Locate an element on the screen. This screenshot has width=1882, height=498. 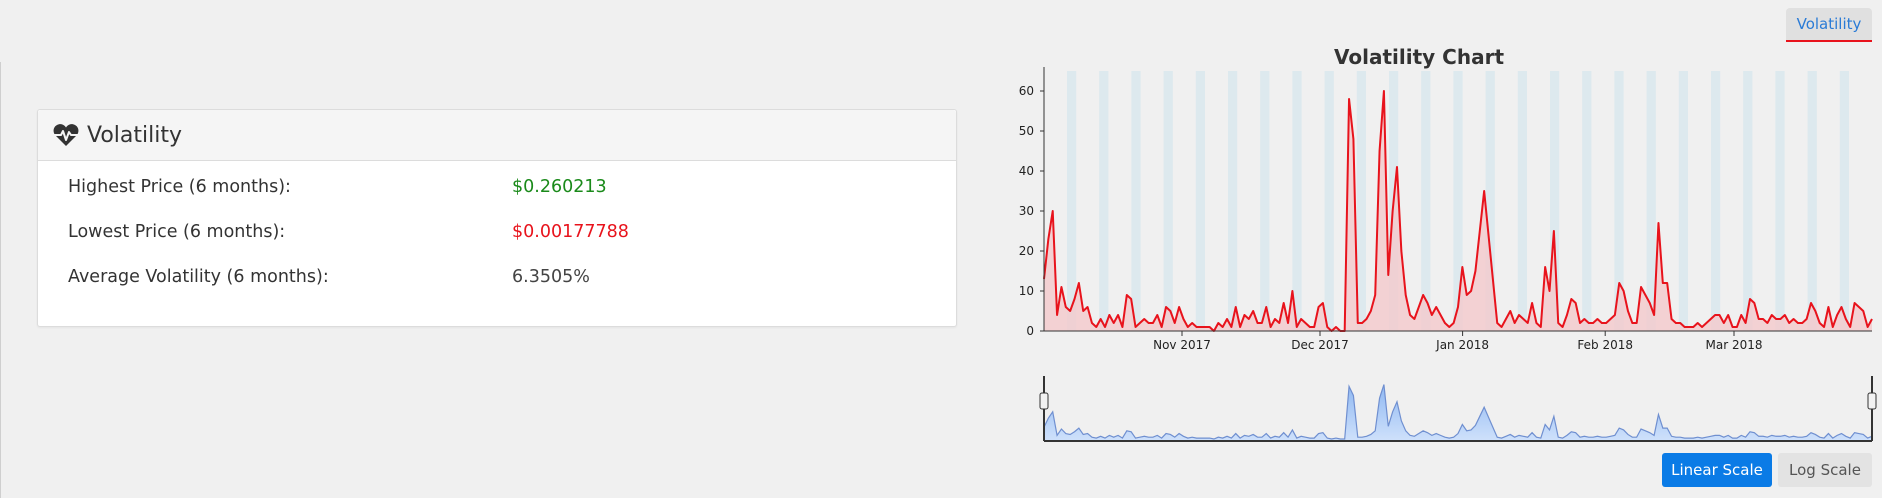
x-tick-label: Feb 2018 is located at coordinates (1605, 345).